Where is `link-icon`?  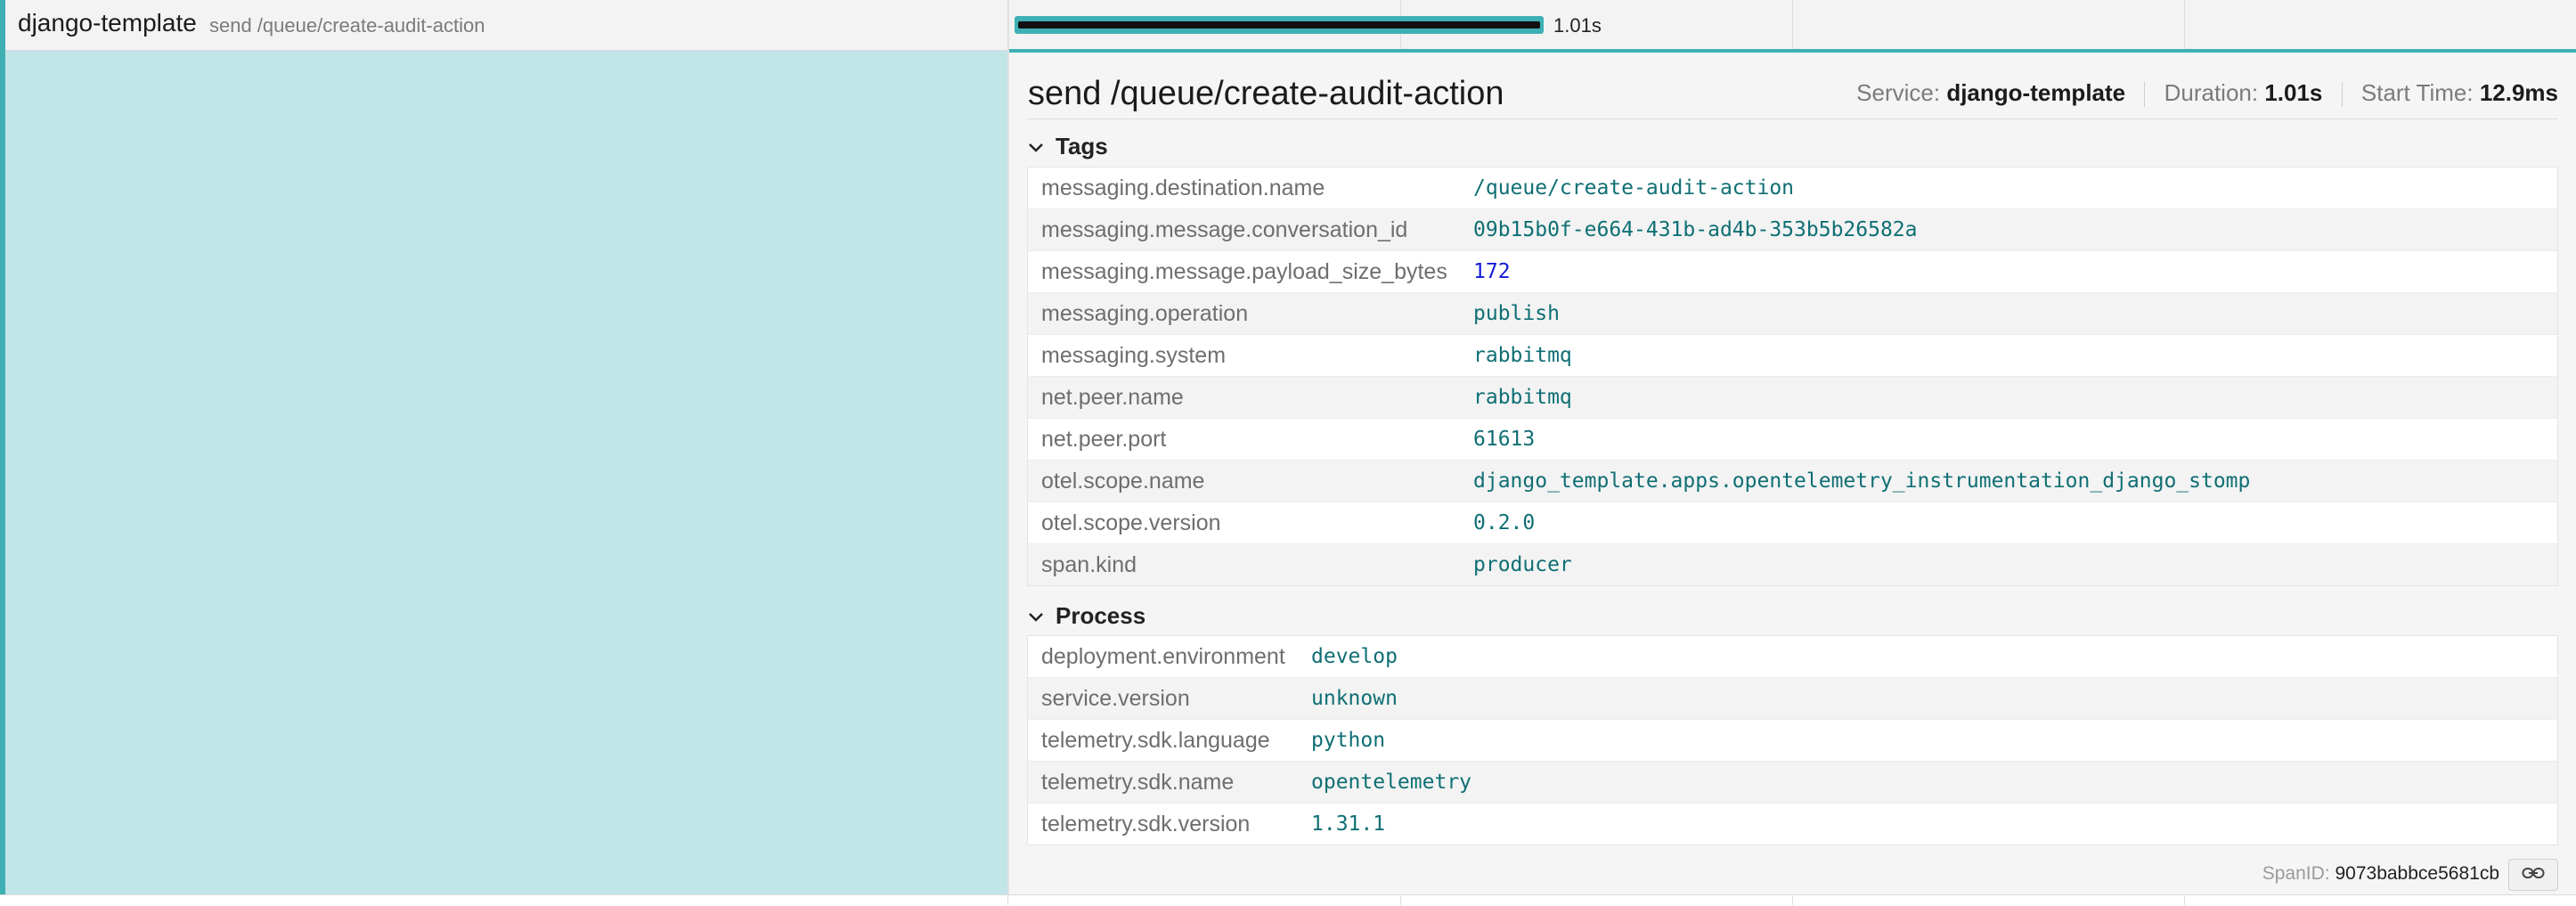 link-icon is located at coordinates (2534, 876).